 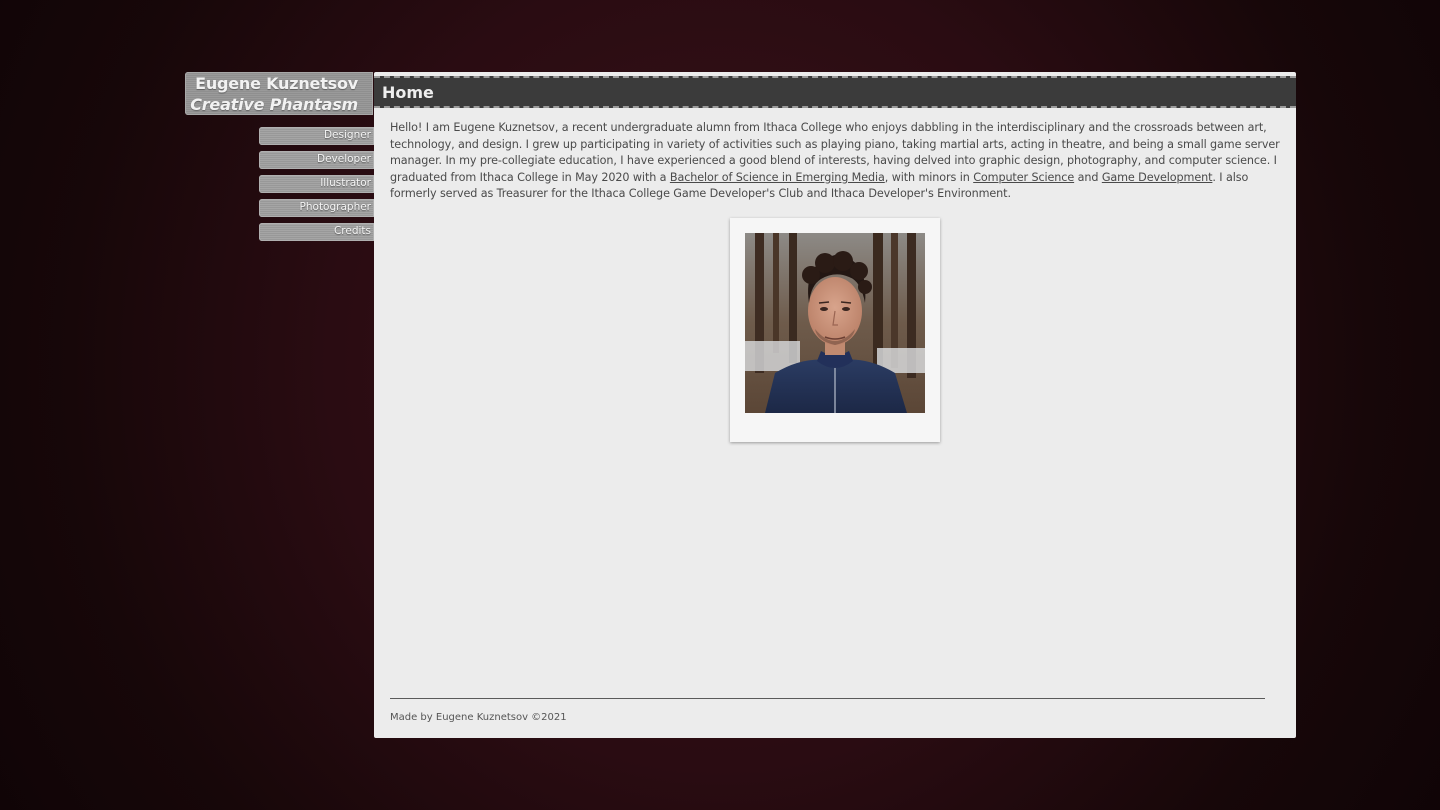 I want to click on profile-photo, so click(x=835, y=323).